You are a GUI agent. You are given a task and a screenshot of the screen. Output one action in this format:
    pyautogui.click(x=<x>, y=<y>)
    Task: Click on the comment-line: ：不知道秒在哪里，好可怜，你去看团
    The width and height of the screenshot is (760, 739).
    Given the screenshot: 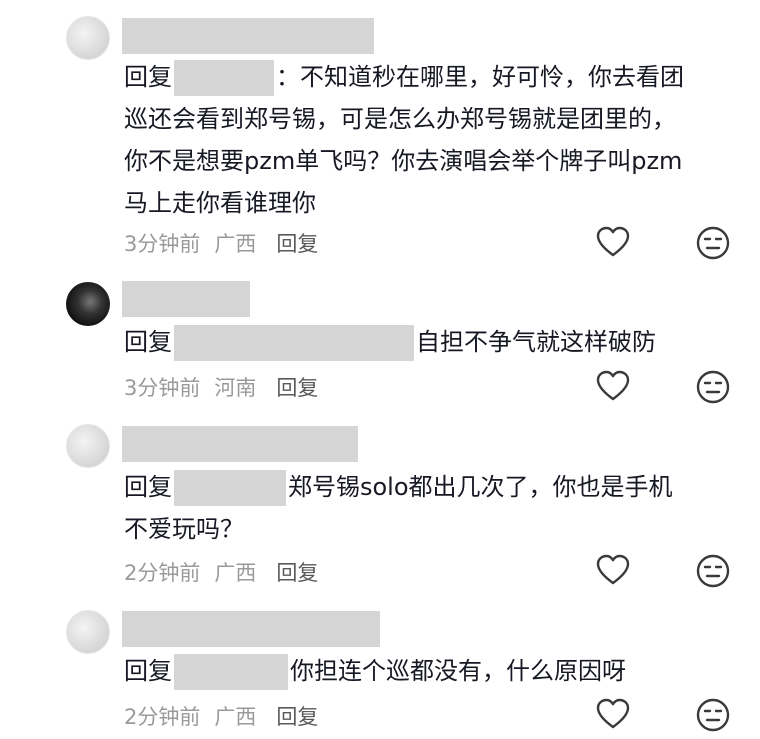 What is the action you would take?
    pyautogui.click(x=480, y=77)
    